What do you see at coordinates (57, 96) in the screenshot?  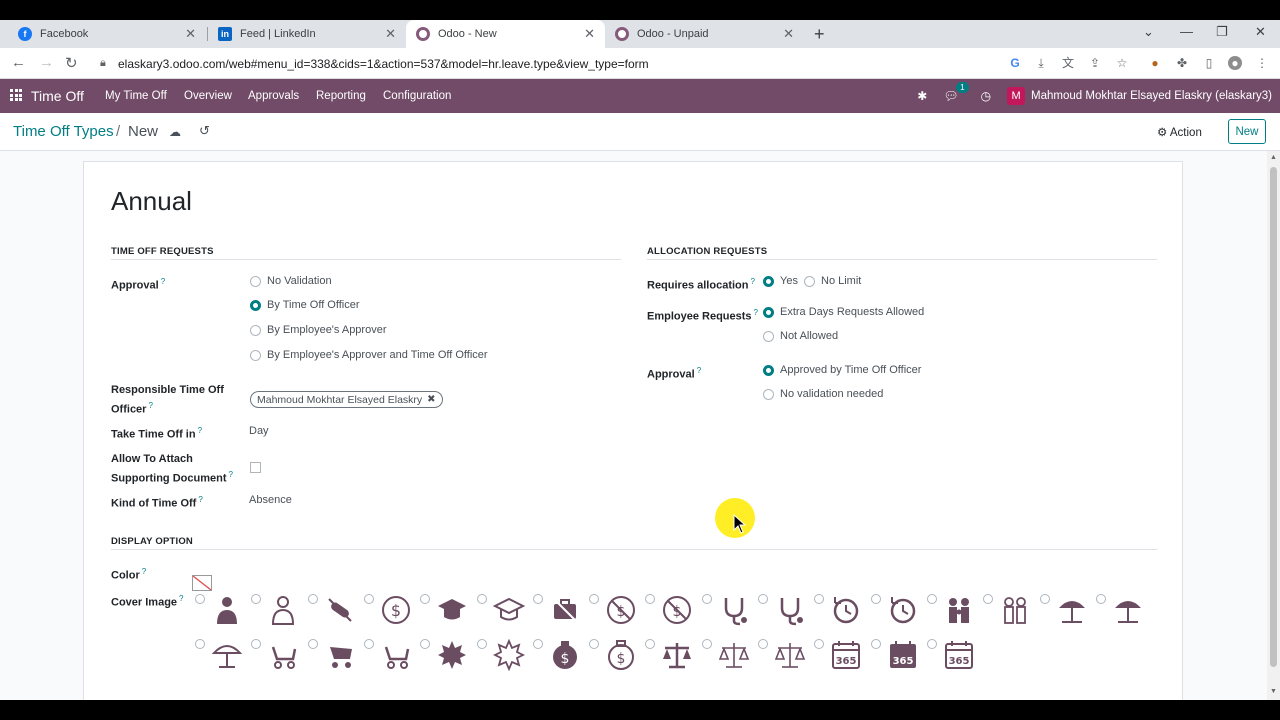 I see `app-name: Time Off` at bounding box center [57, 96].